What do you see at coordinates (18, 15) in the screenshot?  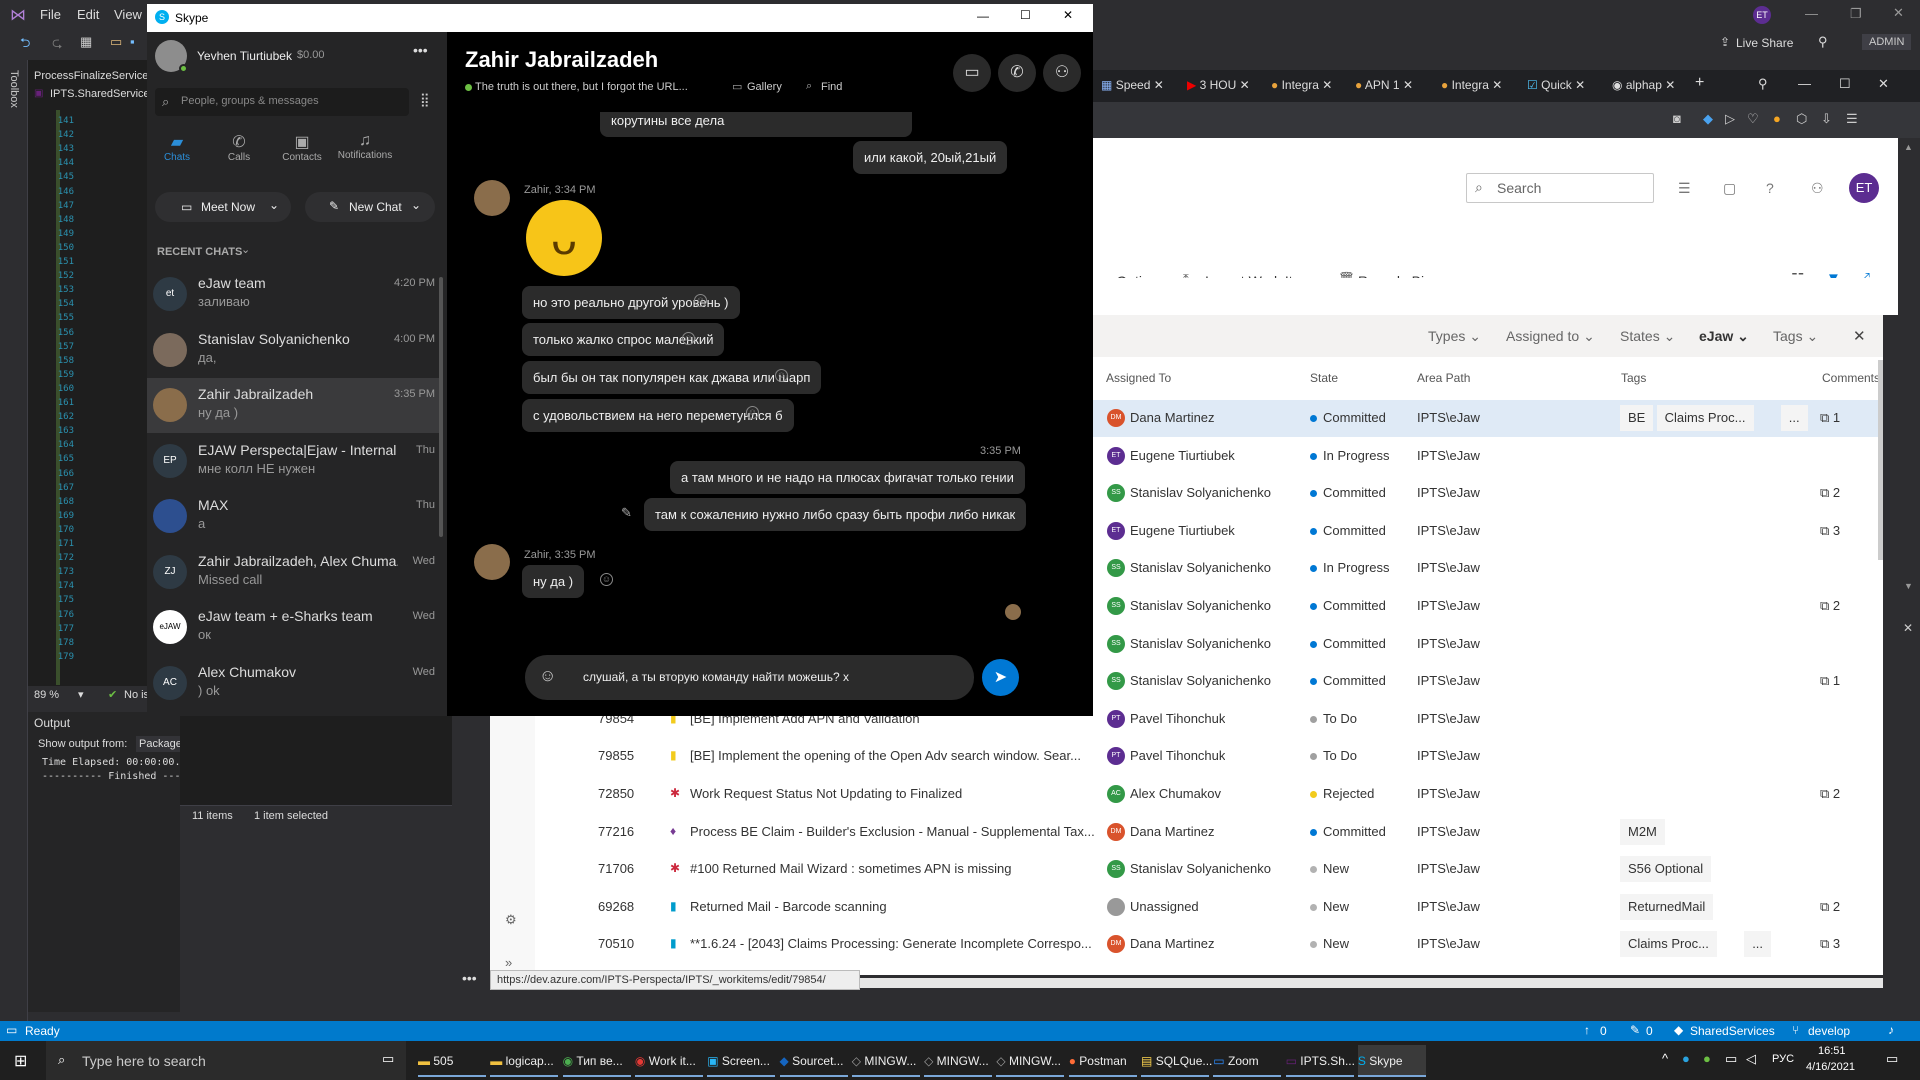 I see `vs-logo-icon: ⋈` at bounding box center [18, 15].